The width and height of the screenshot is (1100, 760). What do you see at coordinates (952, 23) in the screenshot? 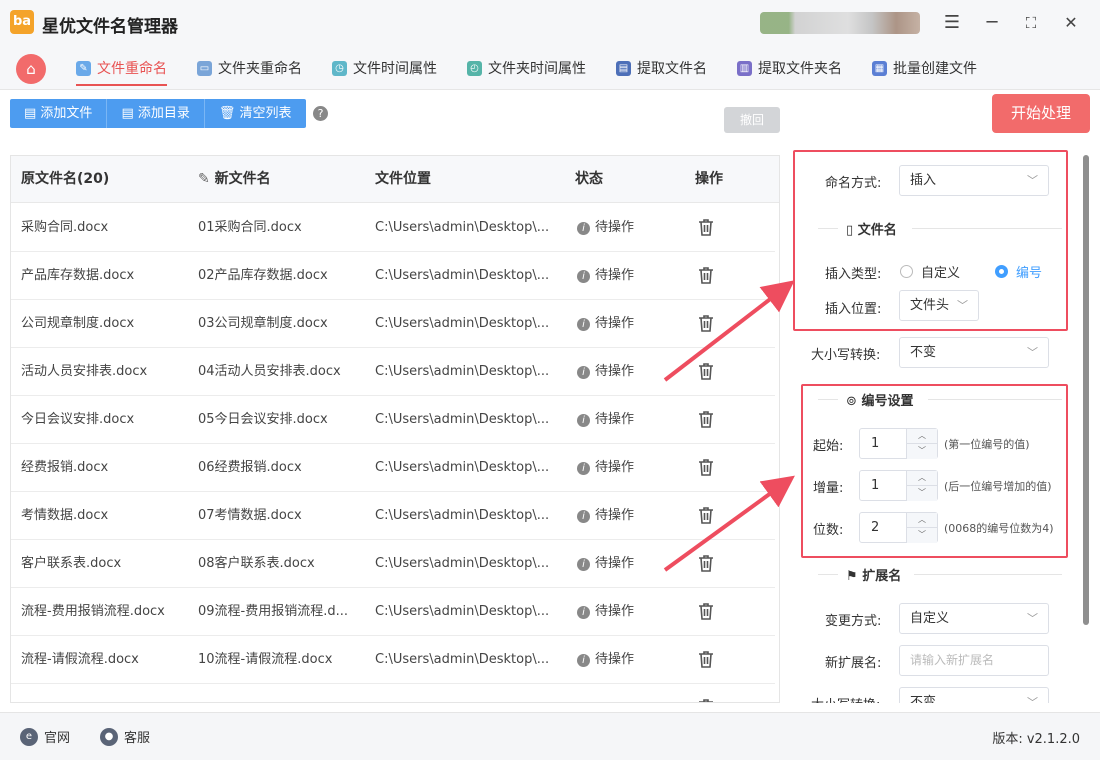
I see `settings-menu-icon: ☰` at bounding box center [952, 23].